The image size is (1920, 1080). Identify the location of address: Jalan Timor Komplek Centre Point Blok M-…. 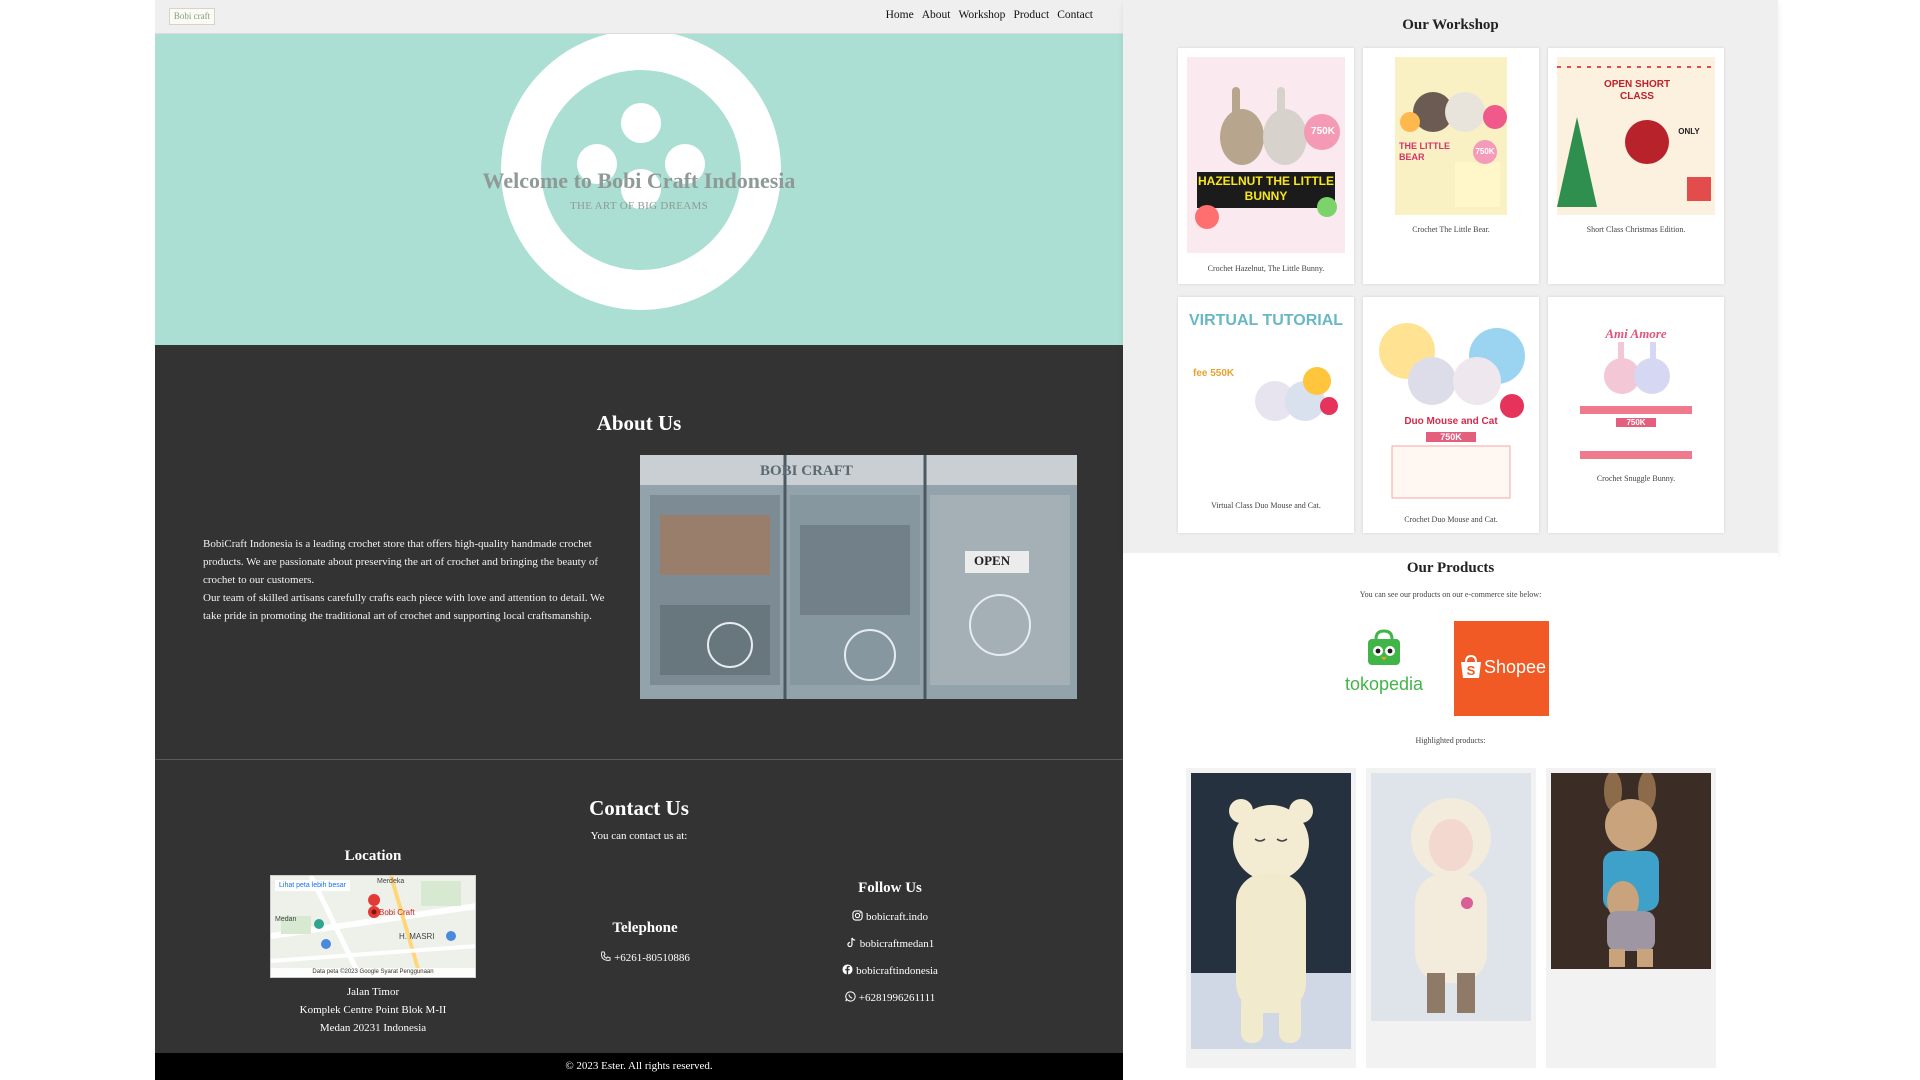
(373, 1010).